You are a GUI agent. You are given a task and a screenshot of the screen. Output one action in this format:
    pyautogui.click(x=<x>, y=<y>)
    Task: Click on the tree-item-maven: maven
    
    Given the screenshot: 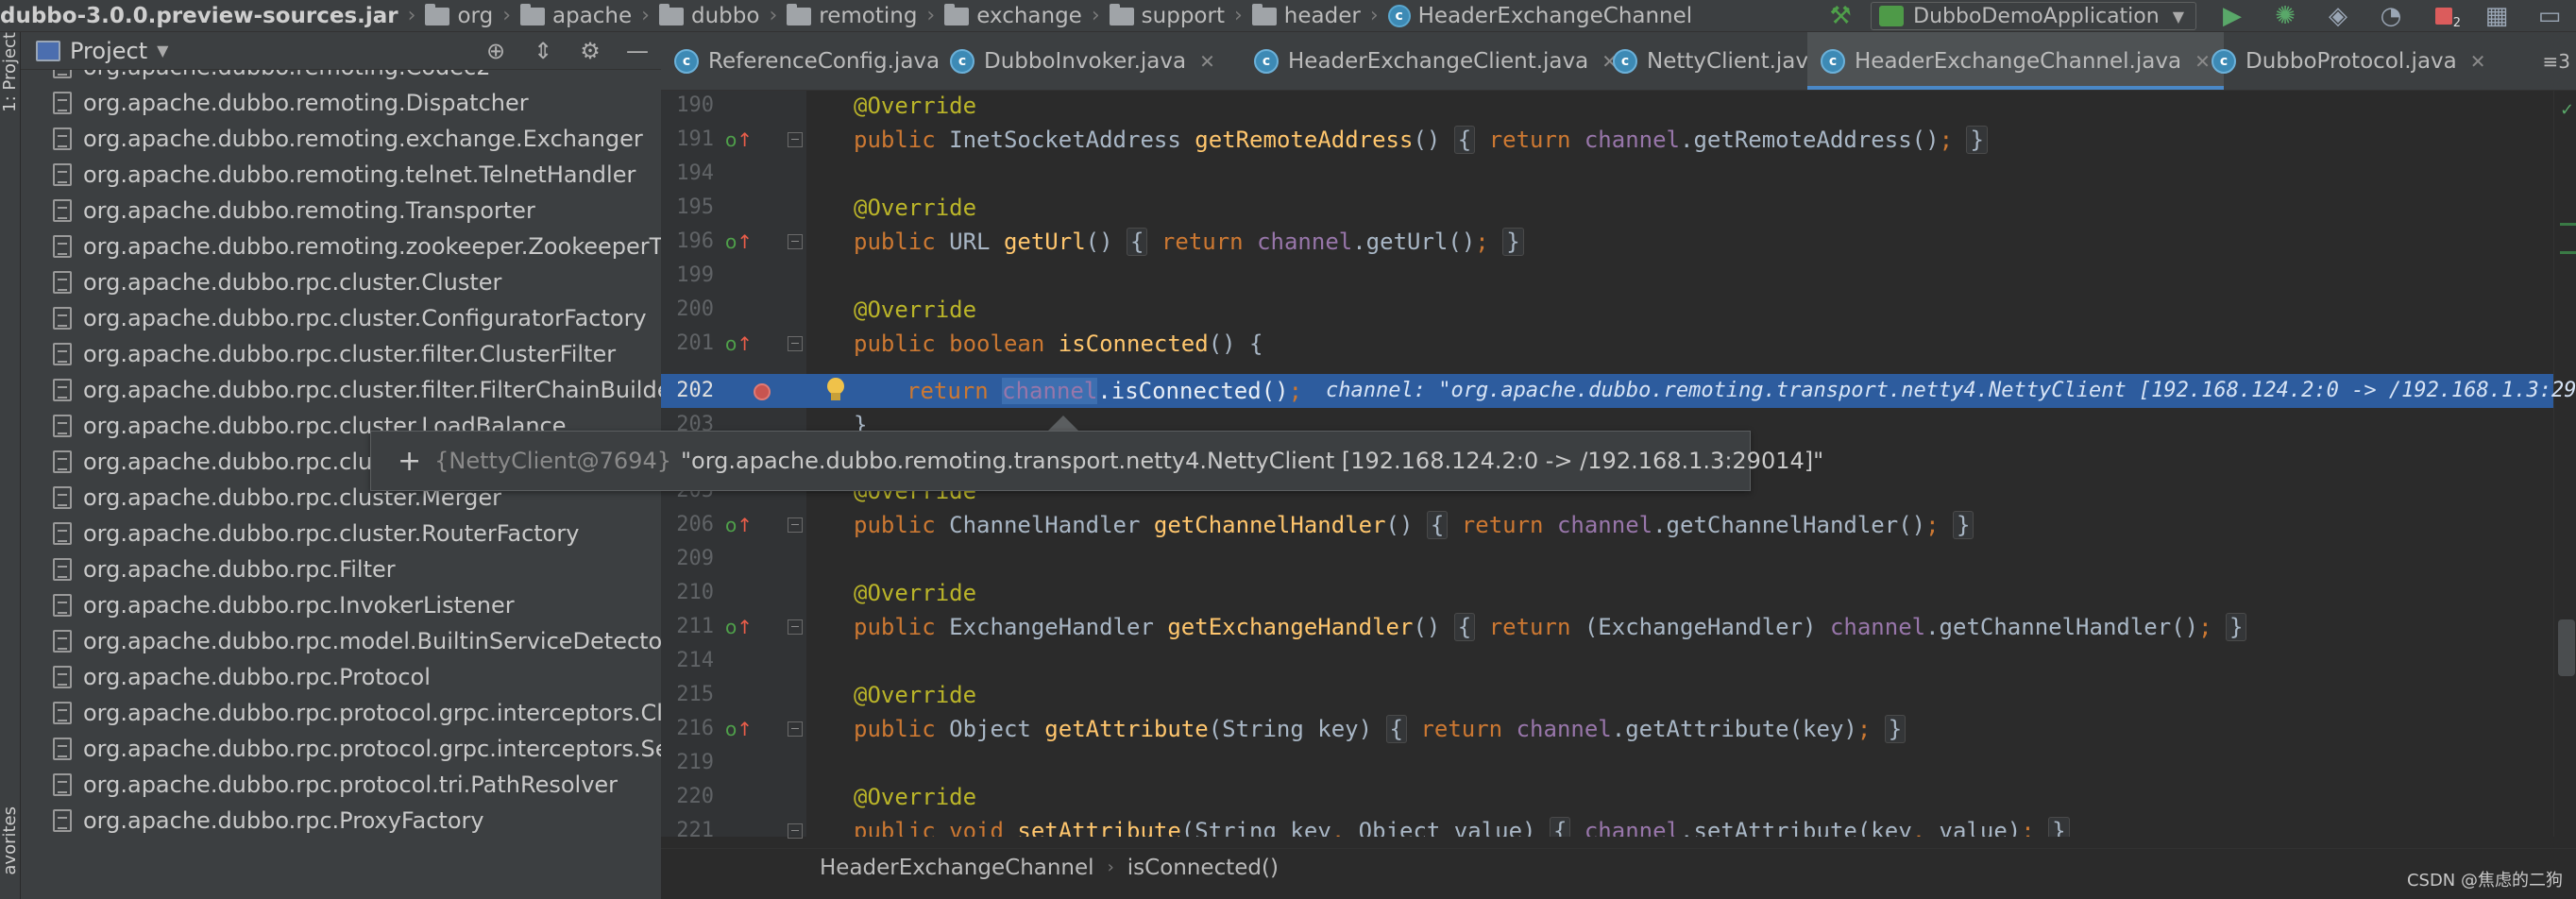 What is the action you would take?
    pyautogui.click(x=341, y=894)
    